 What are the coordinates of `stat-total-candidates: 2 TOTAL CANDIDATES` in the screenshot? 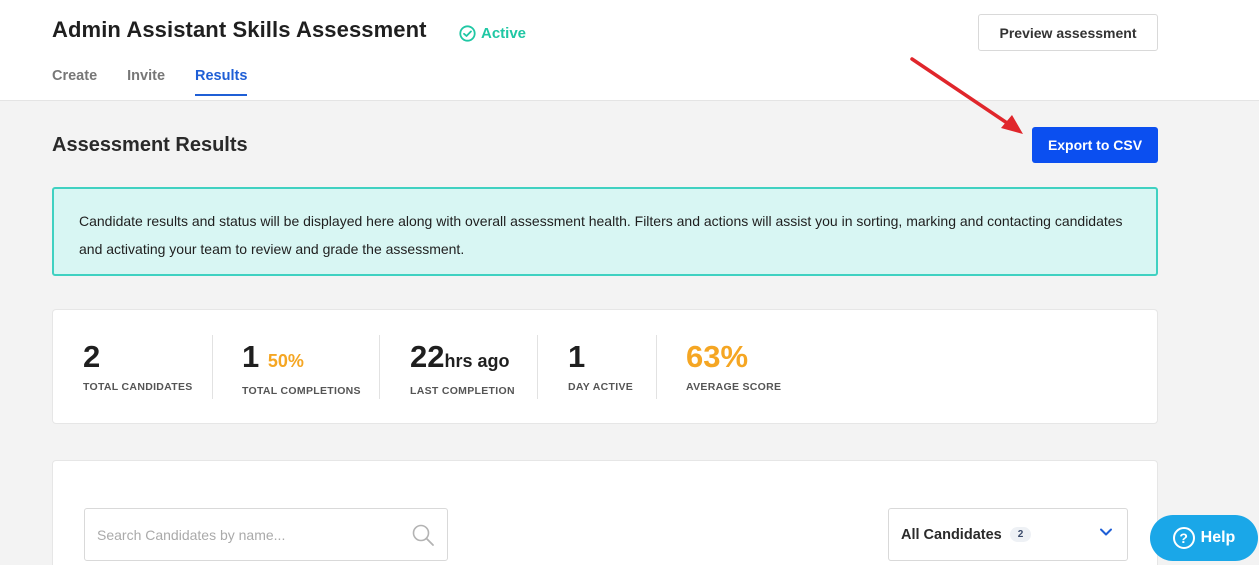 It's located at (138, 368).